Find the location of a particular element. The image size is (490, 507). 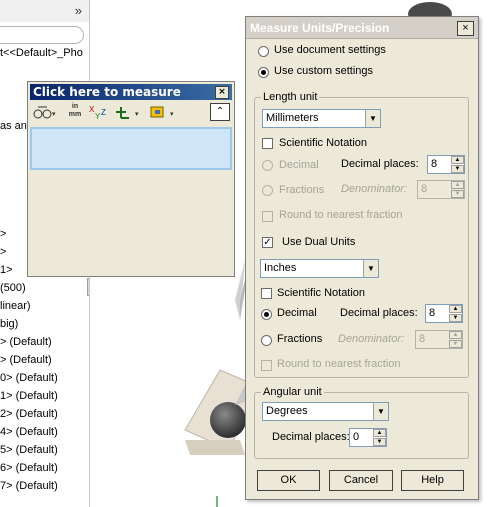

tree-header: » is located at coordinates (44, 11).